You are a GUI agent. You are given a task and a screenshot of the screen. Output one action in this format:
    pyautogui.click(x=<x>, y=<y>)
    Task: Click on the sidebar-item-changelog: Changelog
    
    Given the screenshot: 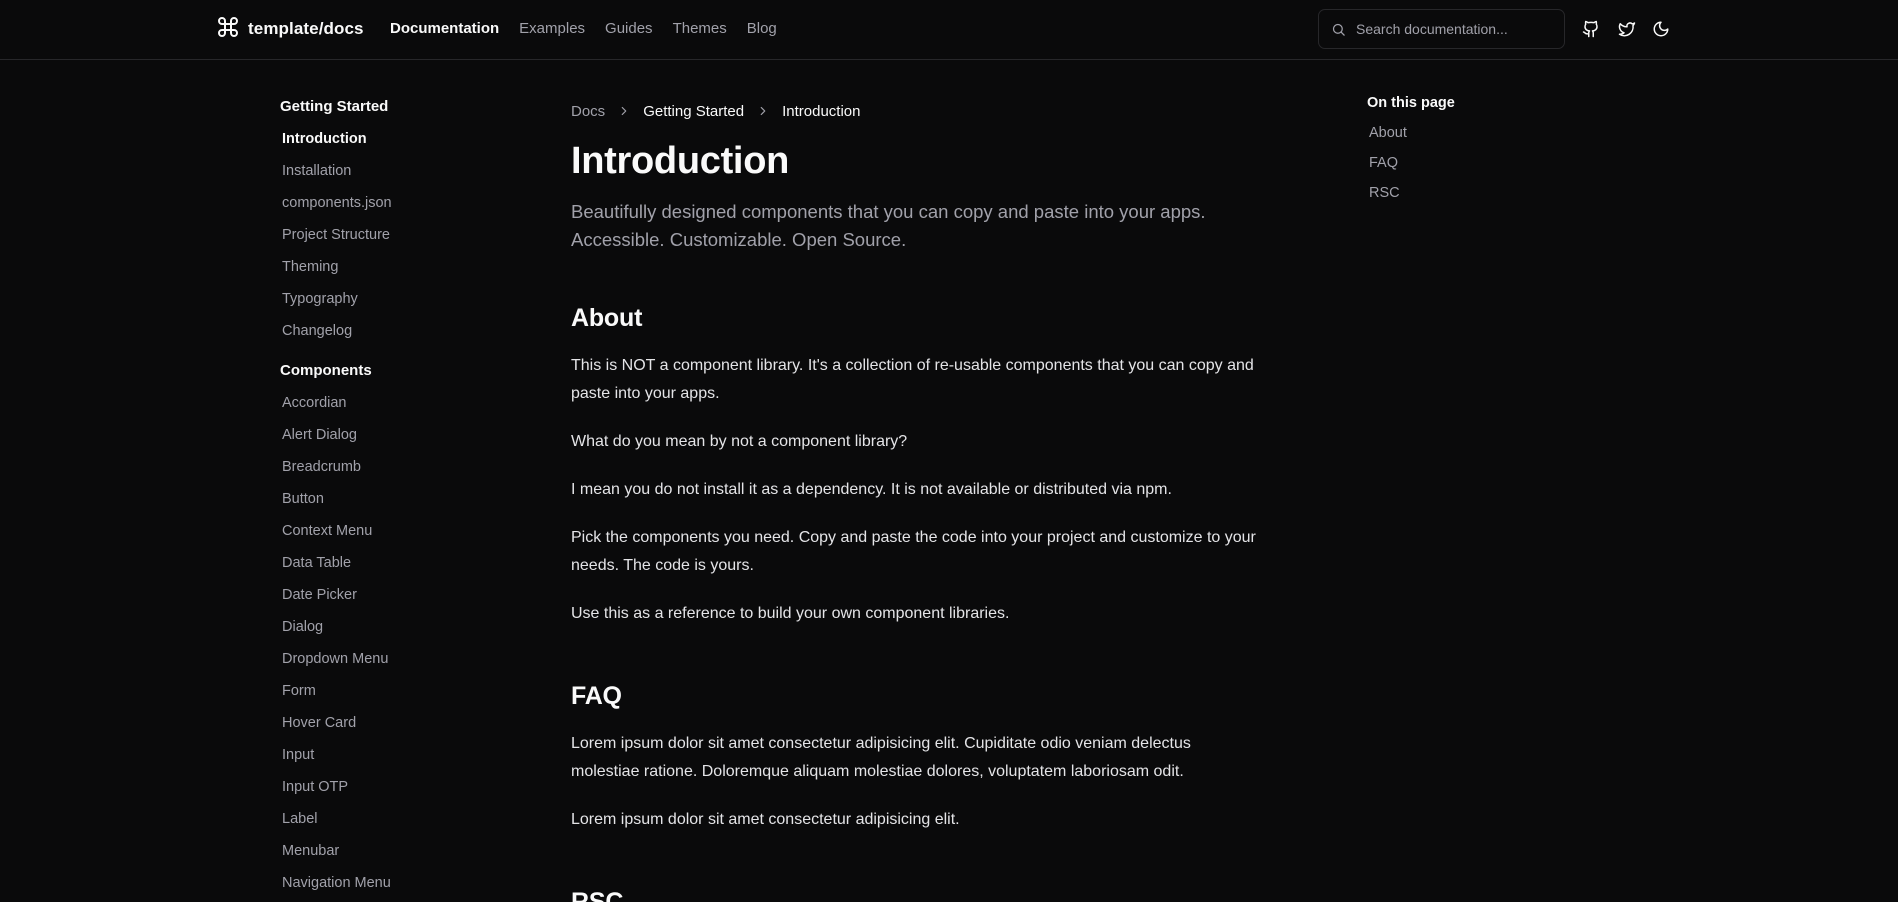 What is the action you would take?
    pyautogui.click(x=401, y=336)
    